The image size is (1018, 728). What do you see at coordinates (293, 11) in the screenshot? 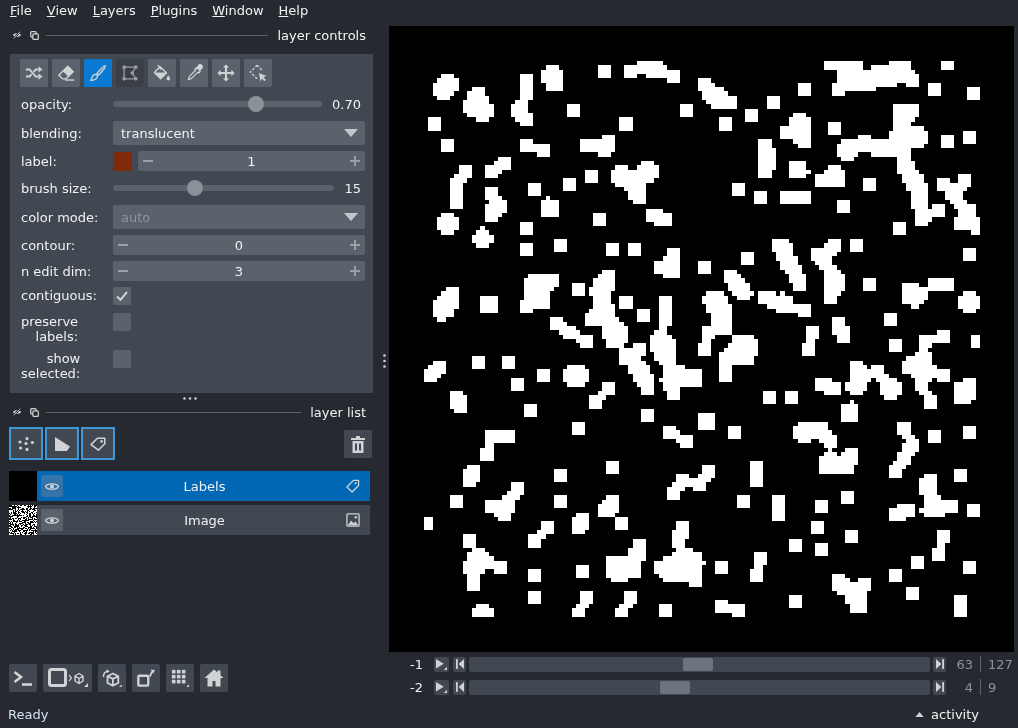
I see `menu-item: Help` at bounding box center [293, 11].